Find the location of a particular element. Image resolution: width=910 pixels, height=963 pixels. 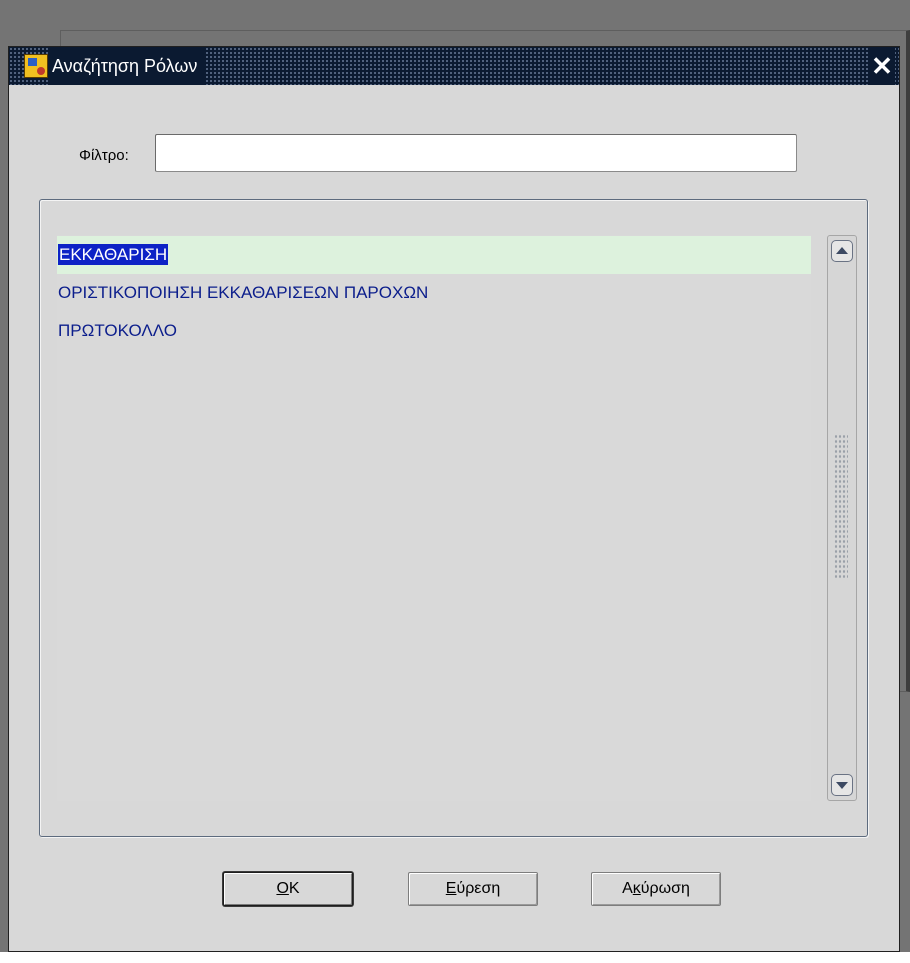

find-mnemonic: Ε is located at coordinates (451, 888).